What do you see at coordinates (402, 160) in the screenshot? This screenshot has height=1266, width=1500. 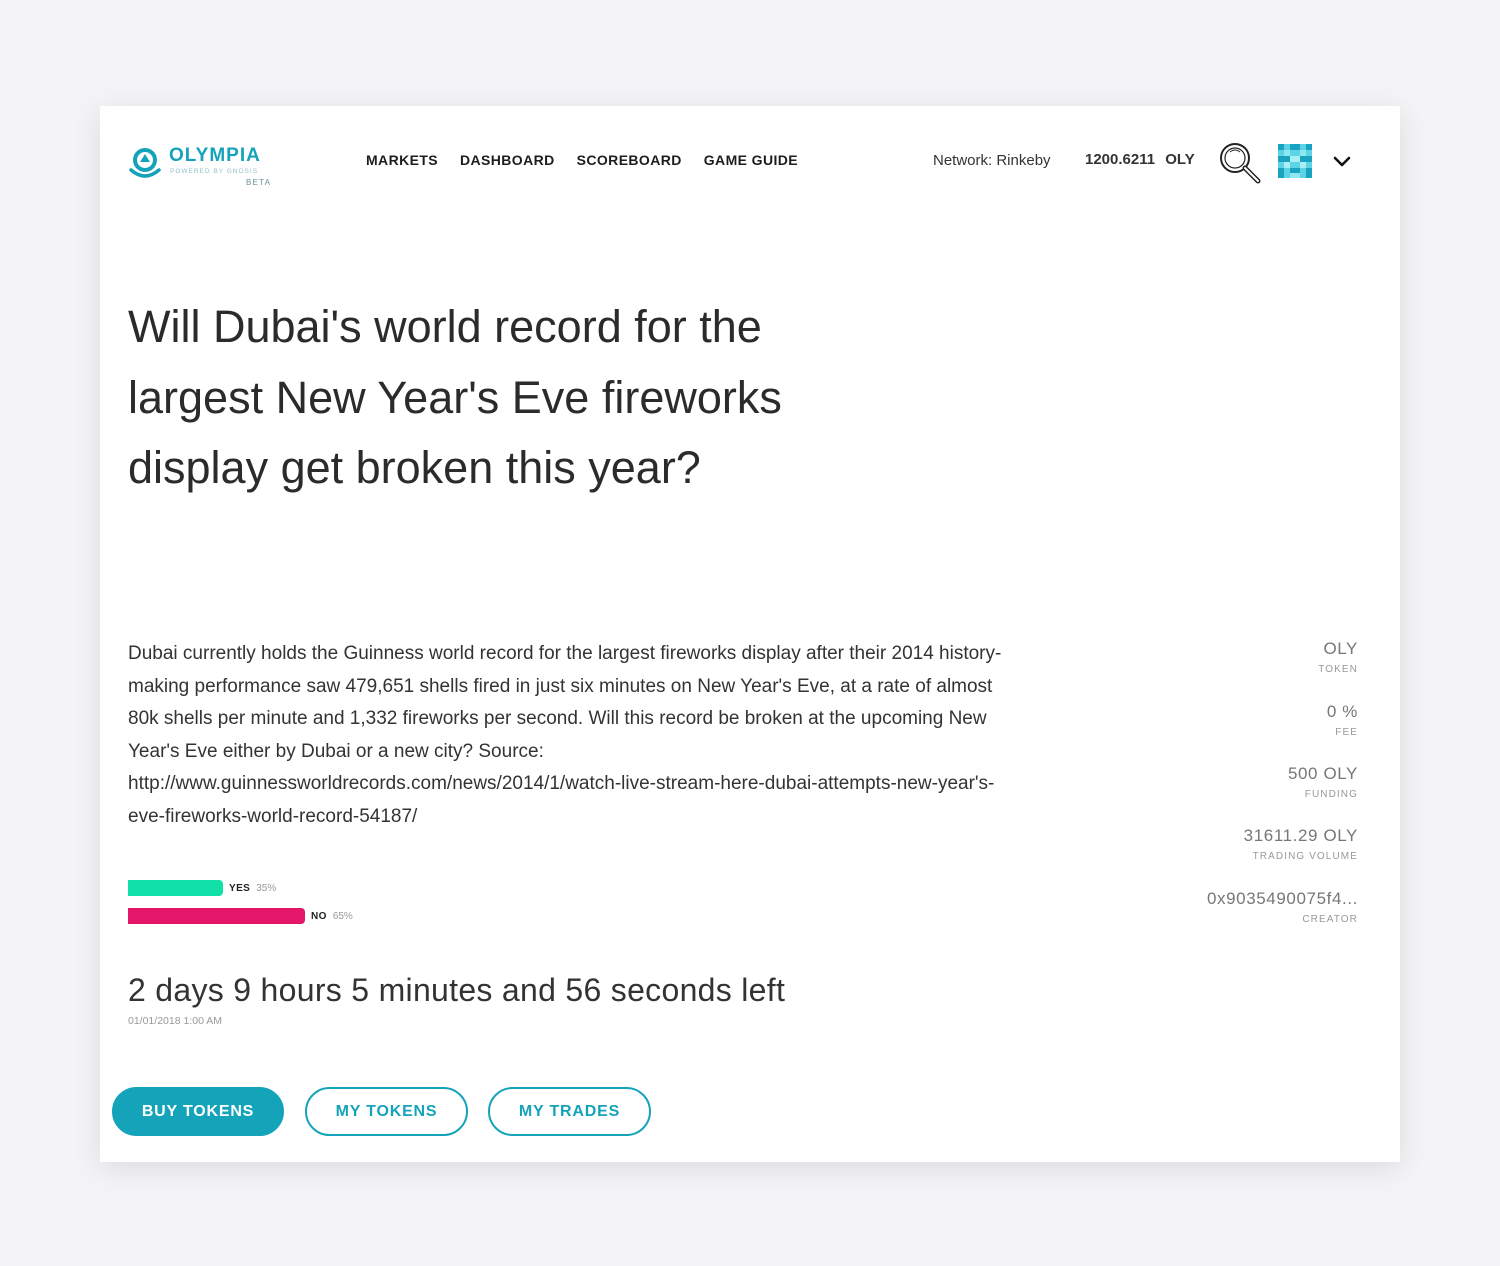 I see `nav-markets: MARKETS` at bounding box center [402, 160].